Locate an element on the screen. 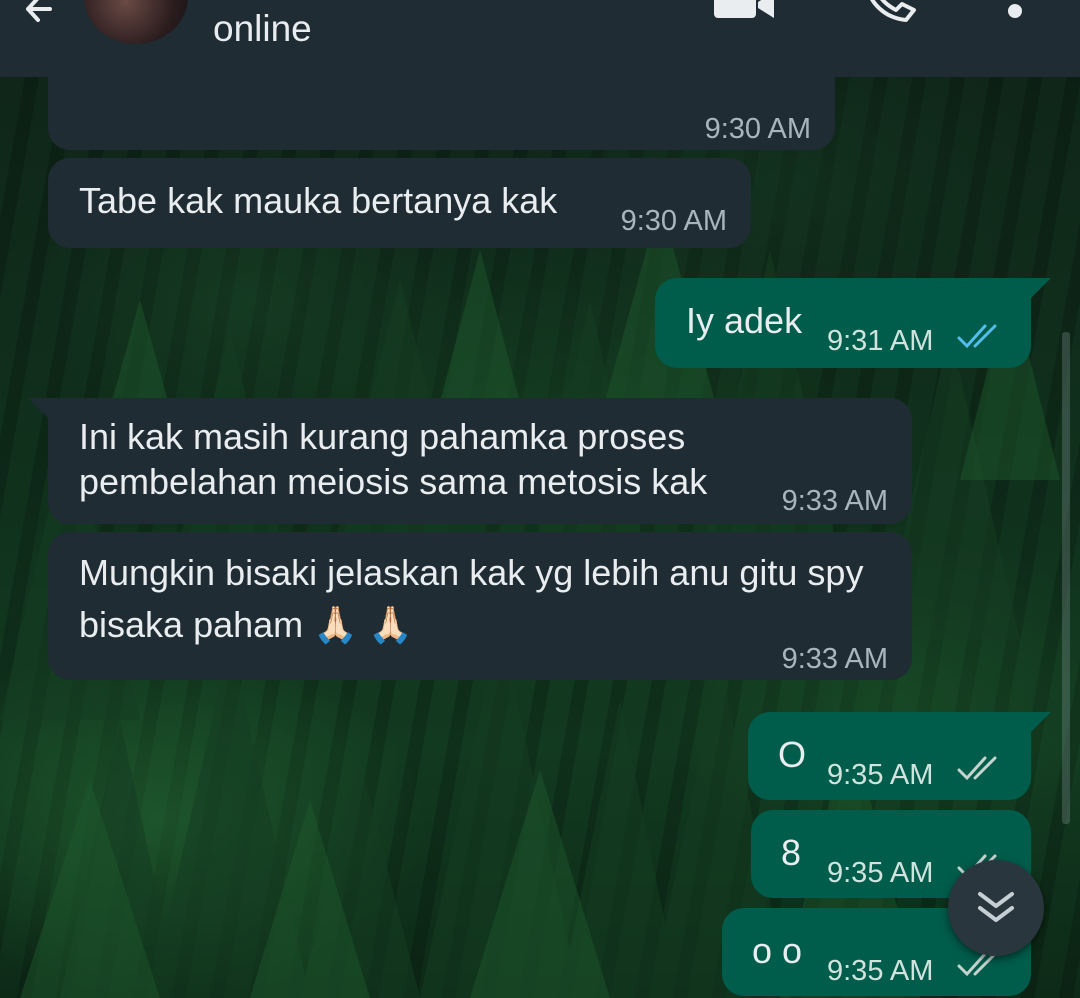 The width and height of the screenshot is (1080, 998). message-text-line: Ini kak masih kurang pahamka proses is located at coordinates (382, 436).